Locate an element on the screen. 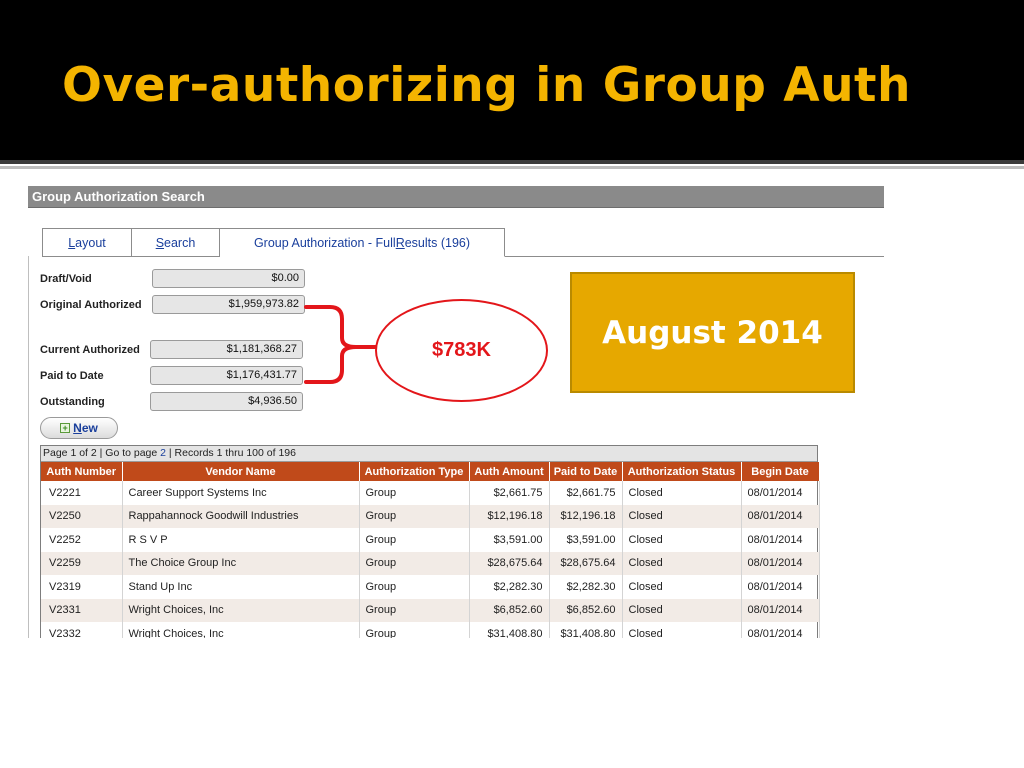  period-callout-text: August 2014 is located at coordinates (712, 332).